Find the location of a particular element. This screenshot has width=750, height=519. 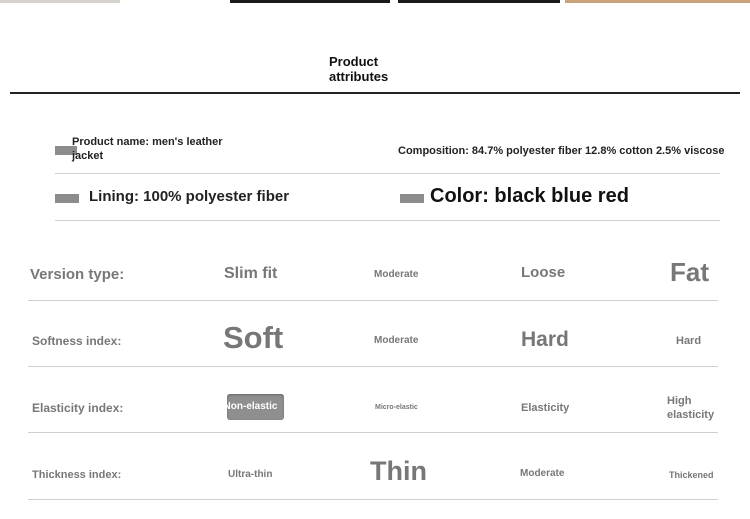

title-divider is located at coordinates (375, 93).